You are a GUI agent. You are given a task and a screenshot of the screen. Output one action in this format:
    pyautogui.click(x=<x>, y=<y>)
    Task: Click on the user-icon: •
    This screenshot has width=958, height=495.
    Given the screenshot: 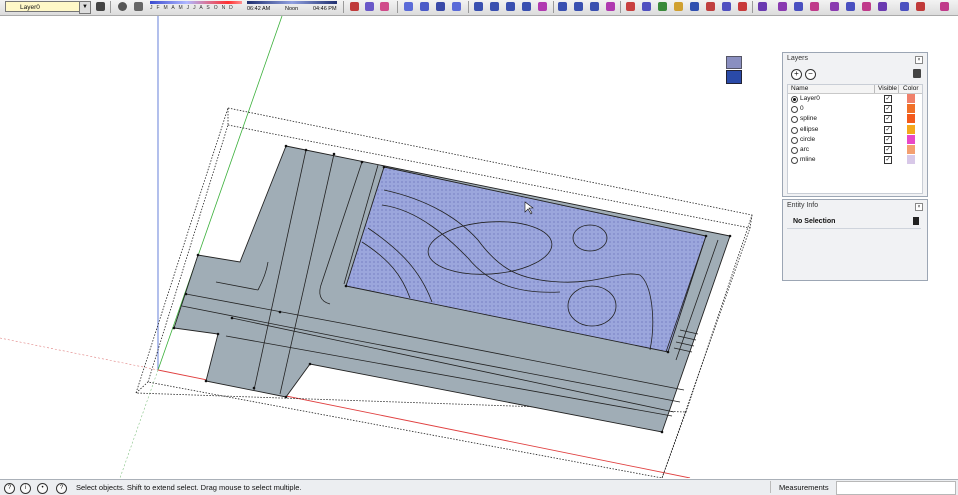 What is the action you would take?
    pyautogui.click(x=42, y=488)
    